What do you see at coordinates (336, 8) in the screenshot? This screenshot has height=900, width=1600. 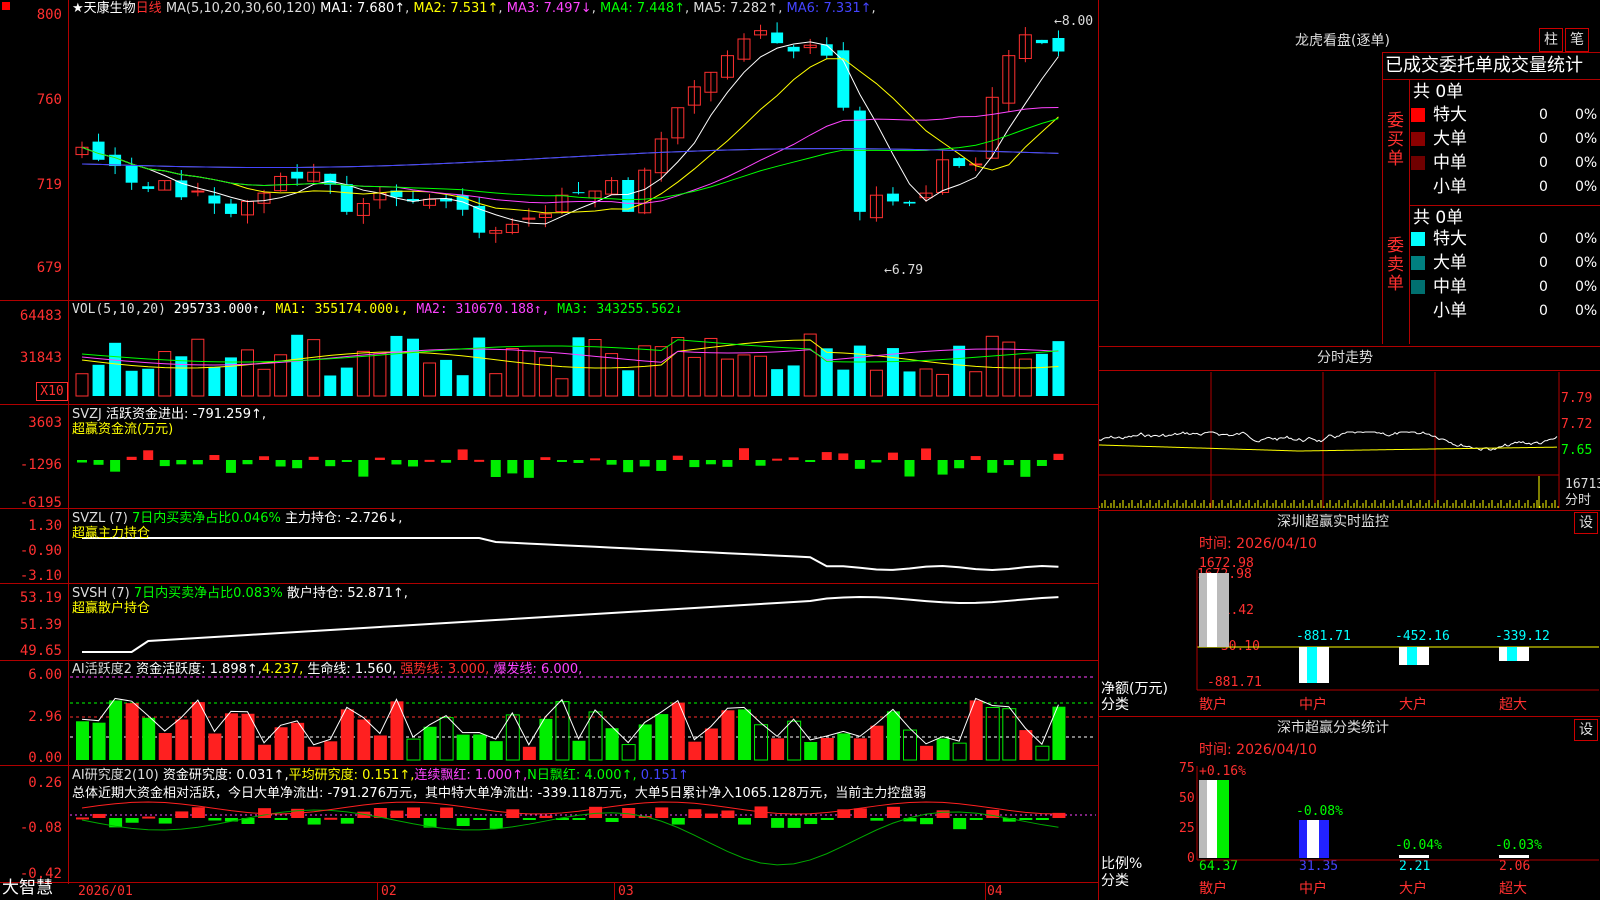 I see `ma-label-1: MA1:` at bounding box center [336, 8].